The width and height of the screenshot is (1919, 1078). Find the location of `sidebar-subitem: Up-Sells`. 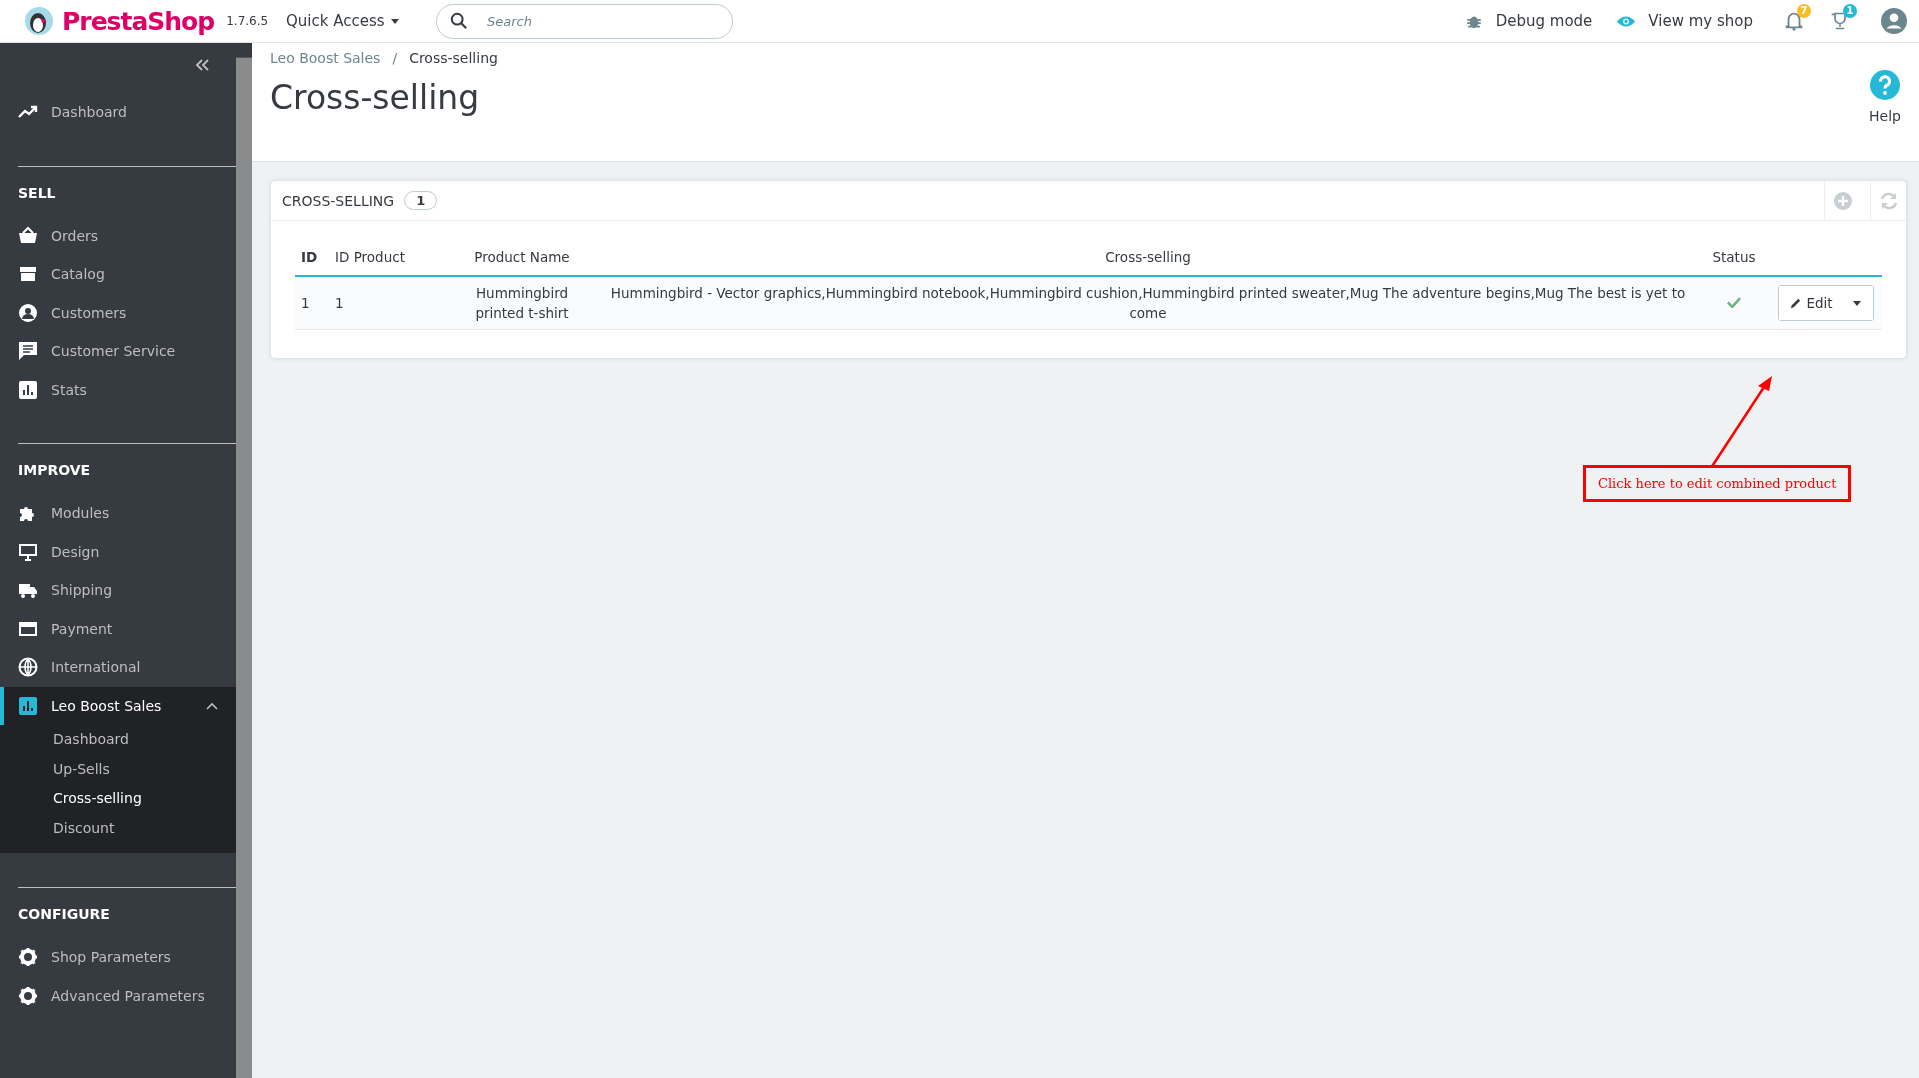

sidebar-subitem: Up-Sells is located at coordinates (118, 769).